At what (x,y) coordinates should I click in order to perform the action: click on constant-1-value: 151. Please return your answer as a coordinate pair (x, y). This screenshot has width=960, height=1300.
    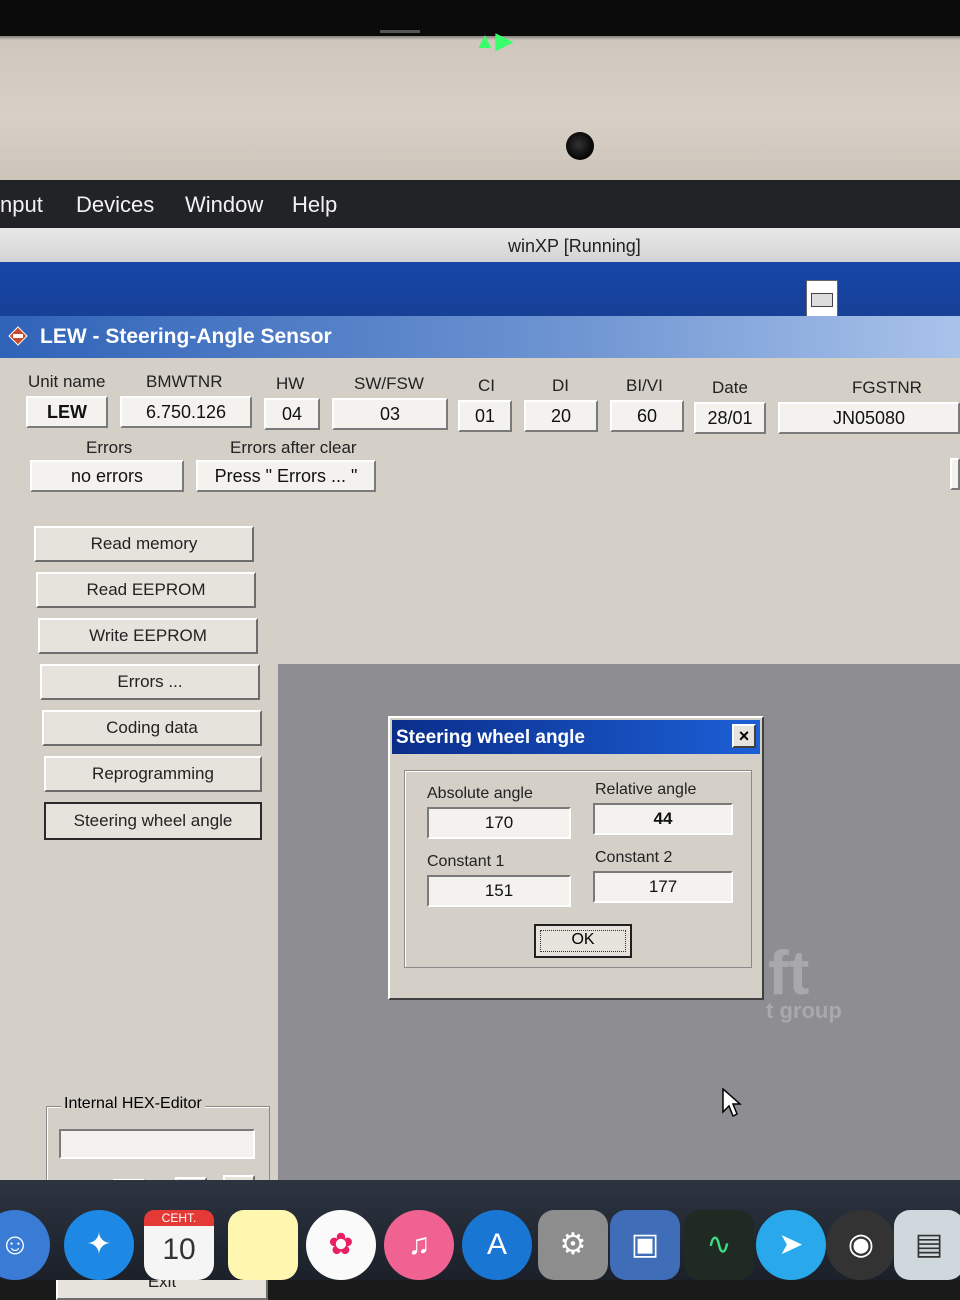
    Looking at the image, I should click on (499, 891).